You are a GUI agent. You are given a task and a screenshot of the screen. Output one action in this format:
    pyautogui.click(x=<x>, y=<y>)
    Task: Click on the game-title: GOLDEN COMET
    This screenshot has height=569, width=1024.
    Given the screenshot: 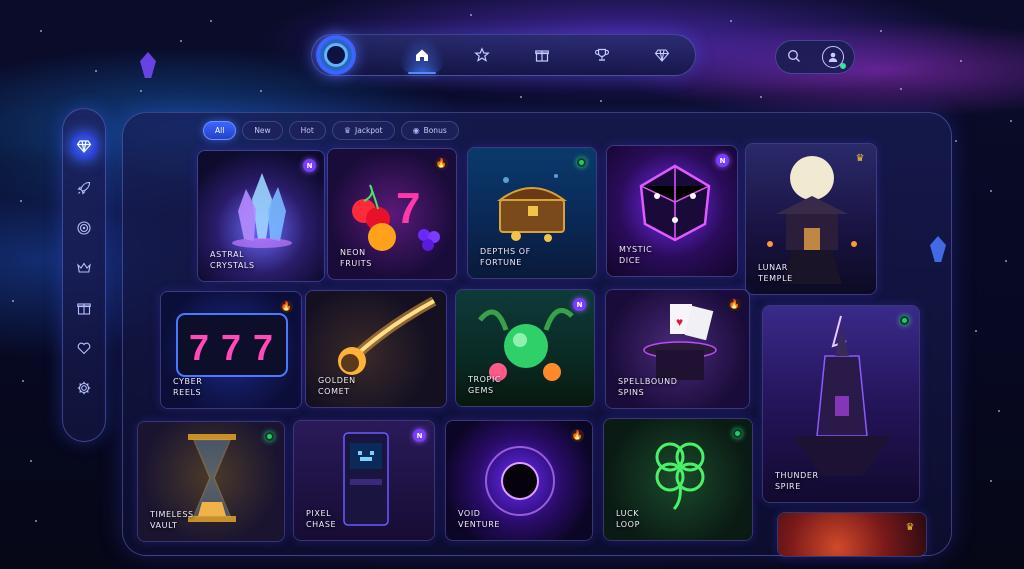 What is the action you would take?
    pyautogui.click(x=337, y=386)
    